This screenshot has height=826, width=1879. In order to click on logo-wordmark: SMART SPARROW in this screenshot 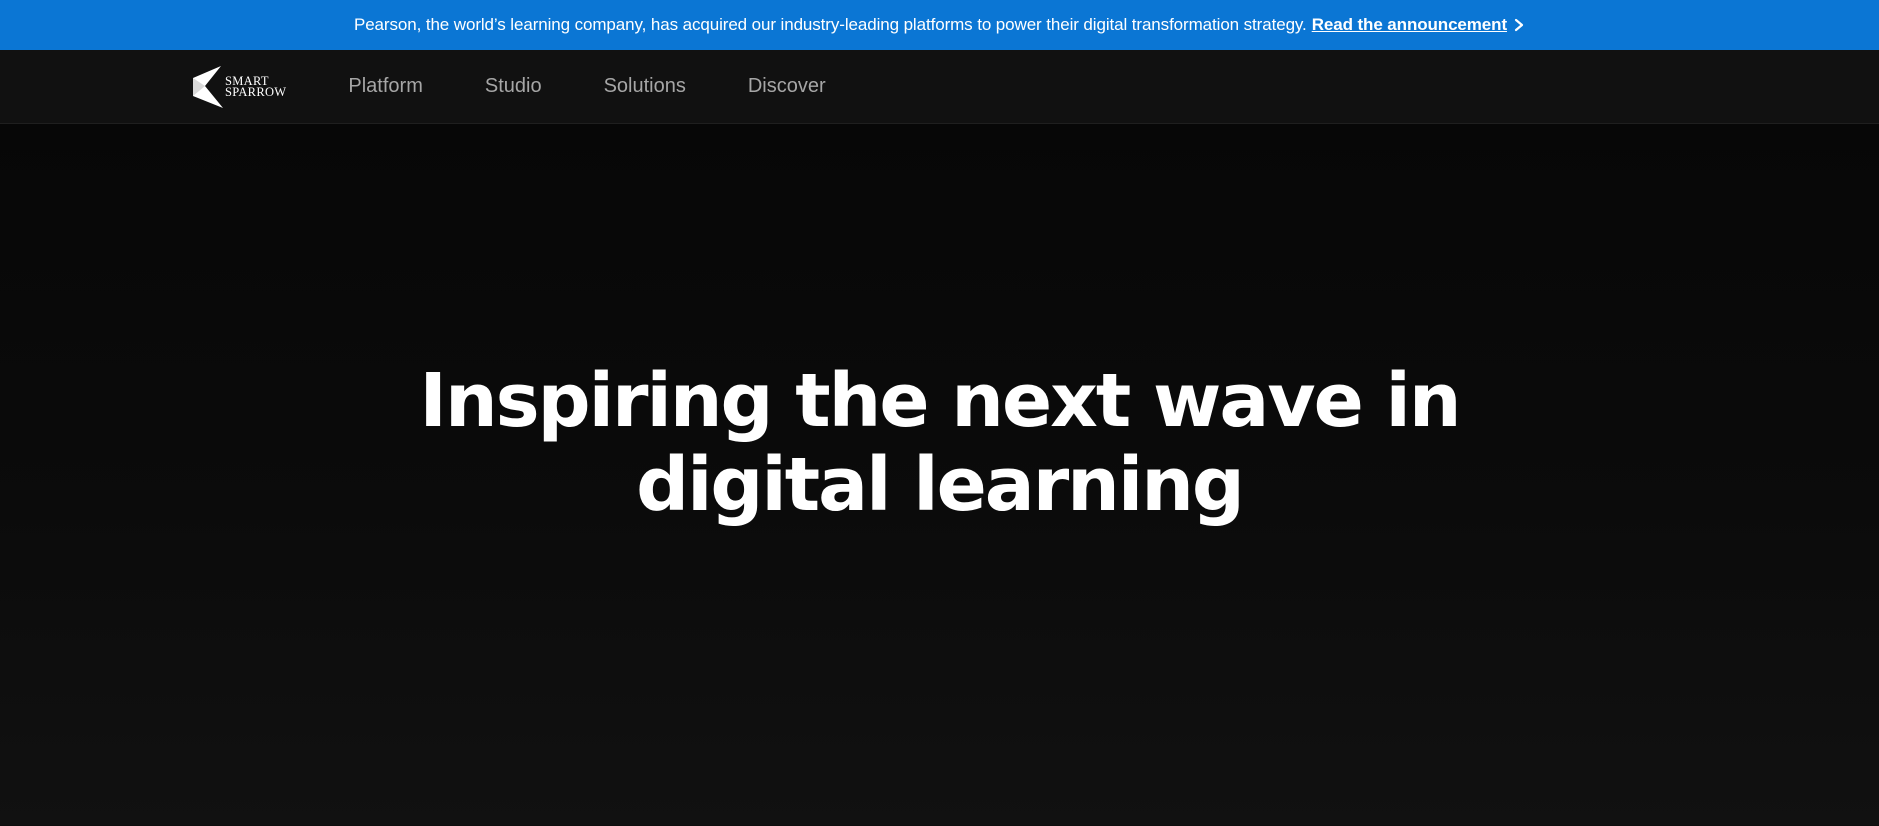, I will do `click(256, 86)`.